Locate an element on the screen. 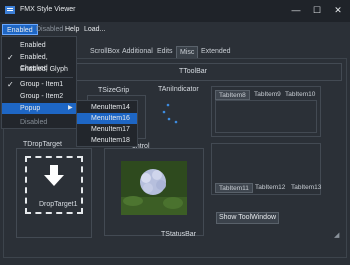 Image resolution: width=350 pixels, height=265 pixels. submenu-item-17: MenuItem17 is located at coordinates (107, 129).